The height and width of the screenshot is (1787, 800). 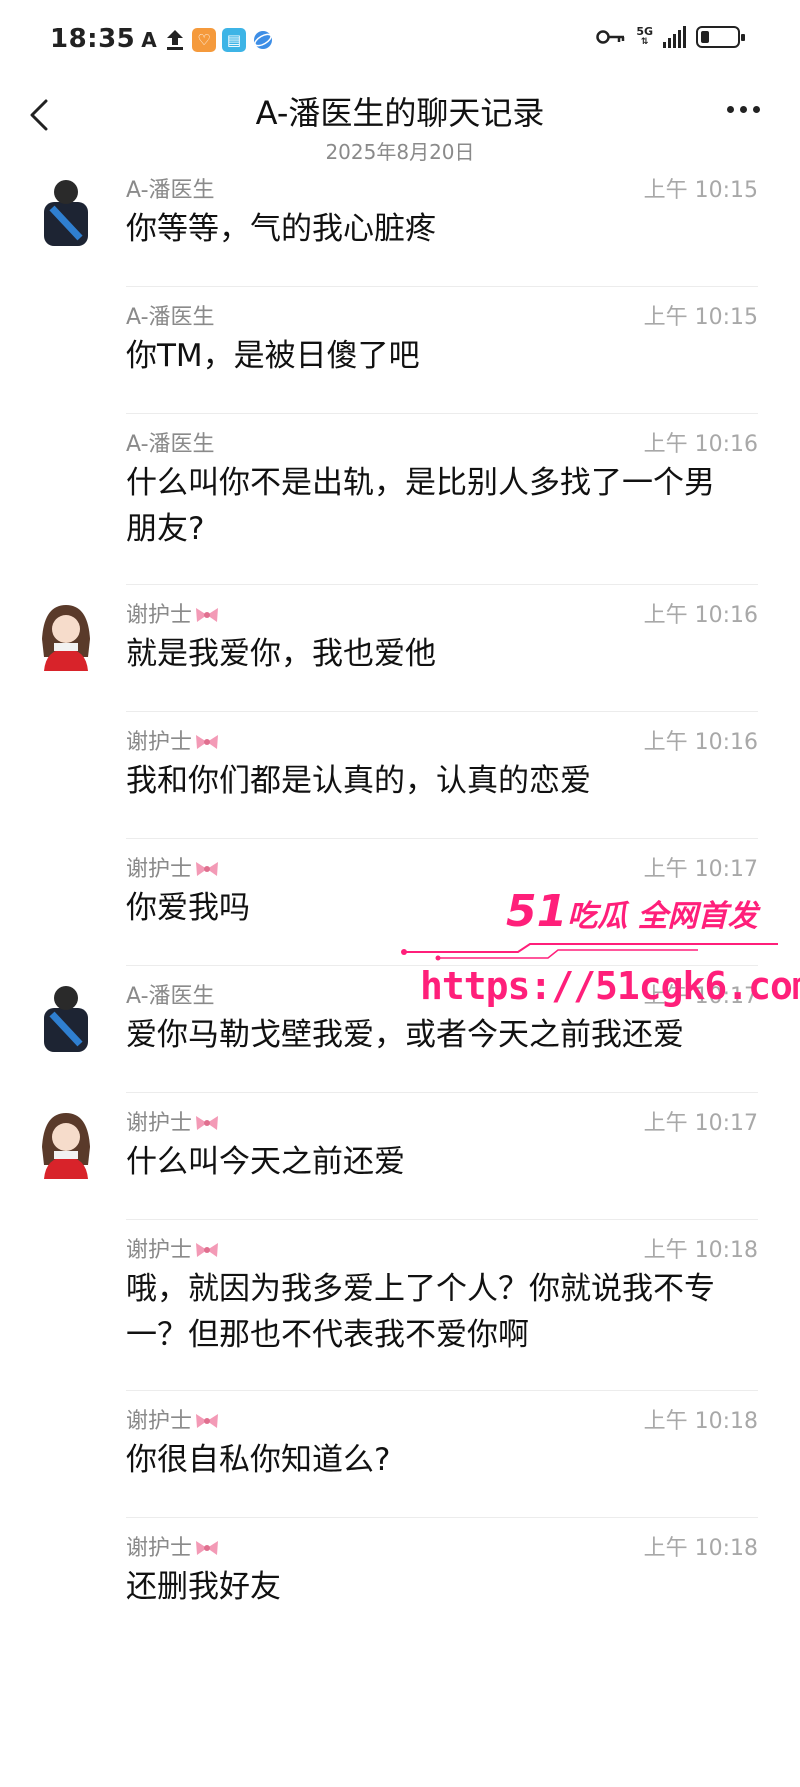 I want to click on message-item: 谢护士 上午 10:16 我和你们都是认真的，认真的恋爱, so click(x=442, y=775).